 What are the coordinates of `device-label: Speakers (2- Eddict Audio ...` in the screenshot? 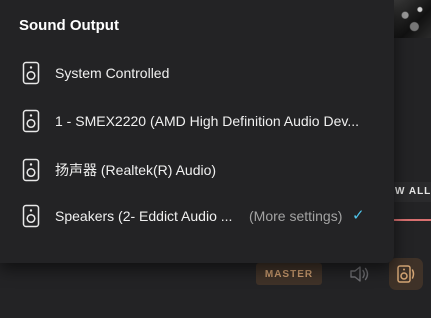 It's located at (144, 216).